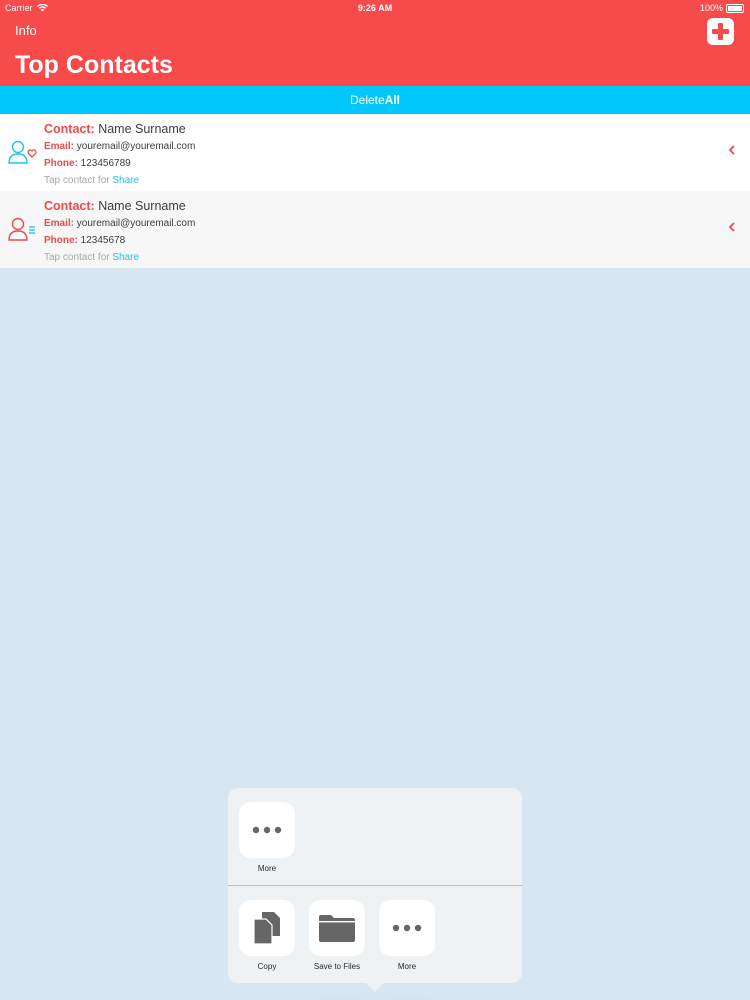  I want to click on add-contact-button, so click(720, 31).